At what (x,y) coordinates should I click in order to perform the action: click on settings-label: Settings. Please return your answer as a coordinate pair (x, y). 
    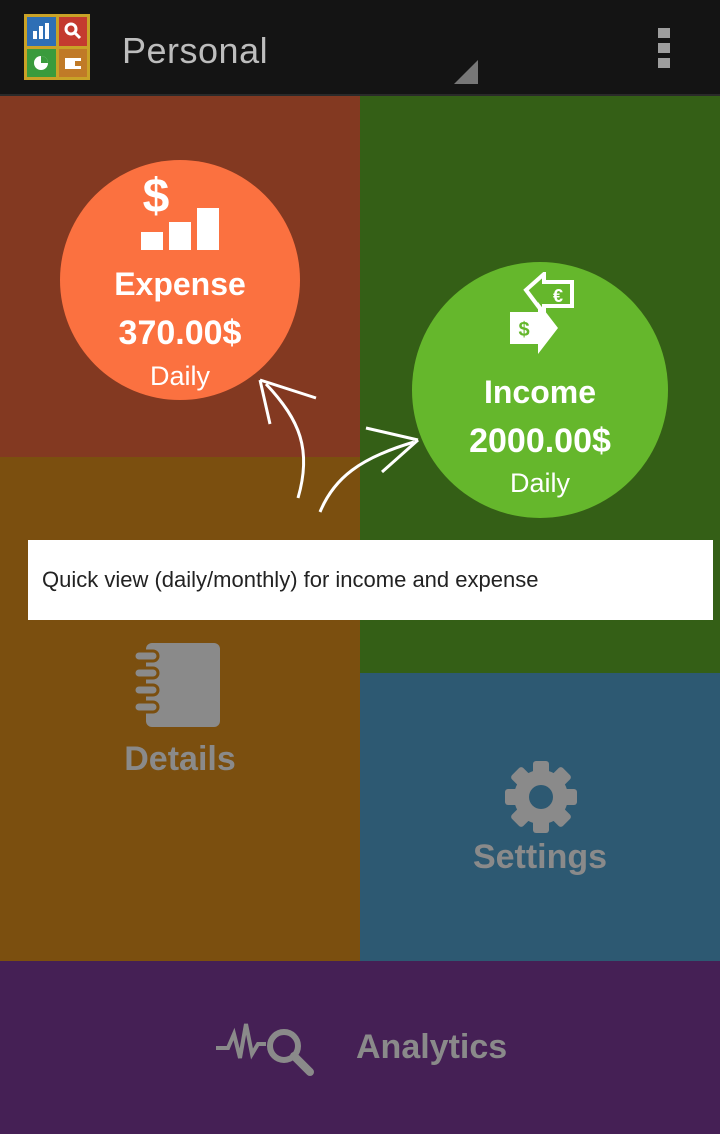
    Looking at the image, I should click on (540, 857).